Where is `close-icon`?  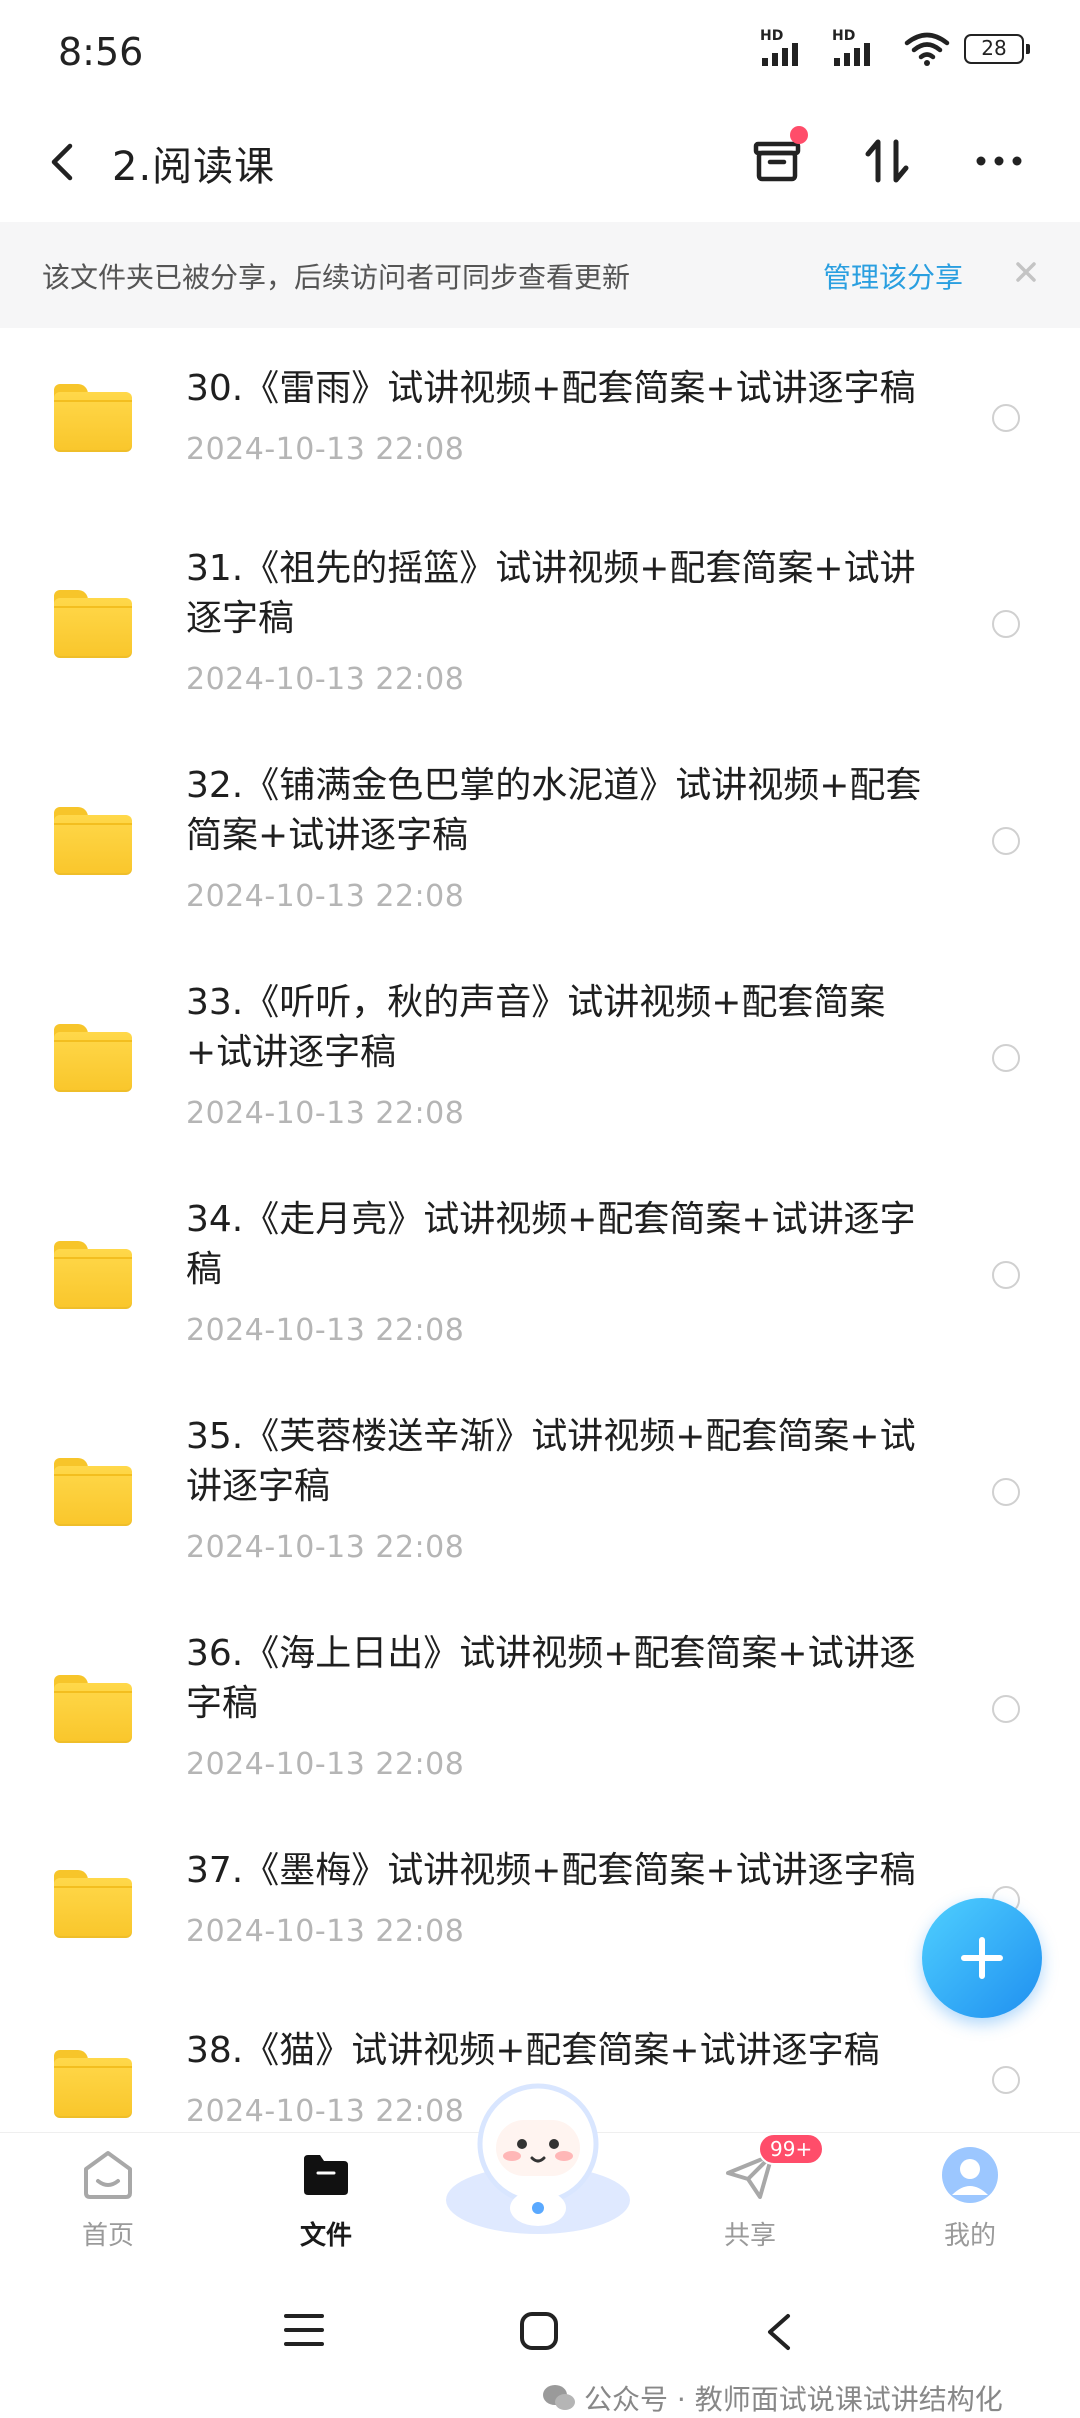 close-icon is located at coordinates (1026, 272).